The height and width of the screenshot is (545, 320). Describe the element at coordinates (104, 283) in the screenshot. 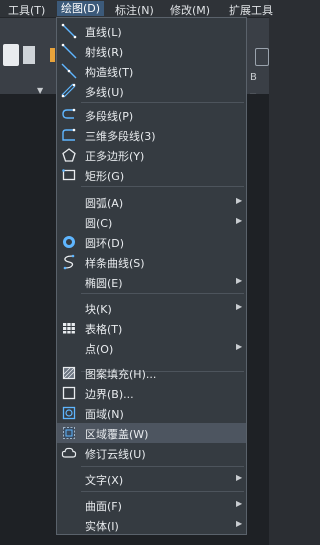

I see `menu-item-label: 椭圆(E)` at that location.